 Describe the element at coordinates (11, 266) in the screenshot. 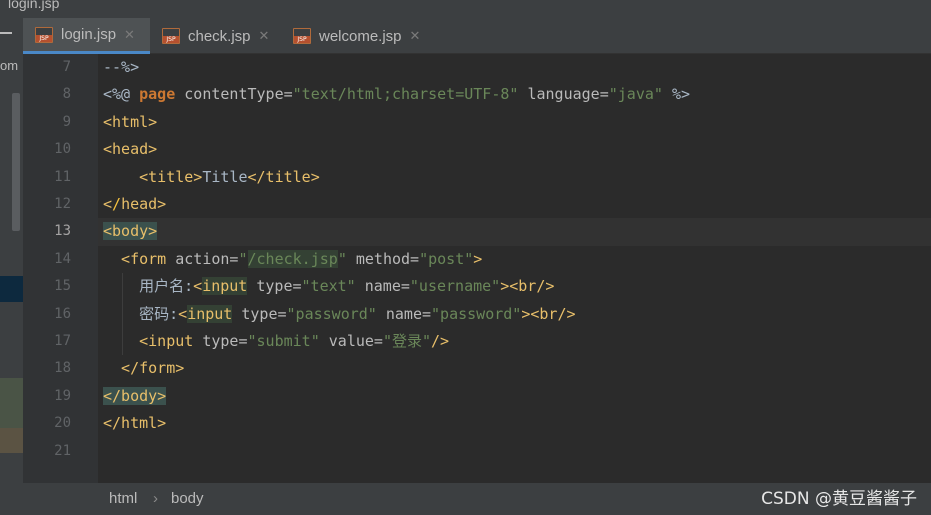

I see `project-sidebar: om` at that location.